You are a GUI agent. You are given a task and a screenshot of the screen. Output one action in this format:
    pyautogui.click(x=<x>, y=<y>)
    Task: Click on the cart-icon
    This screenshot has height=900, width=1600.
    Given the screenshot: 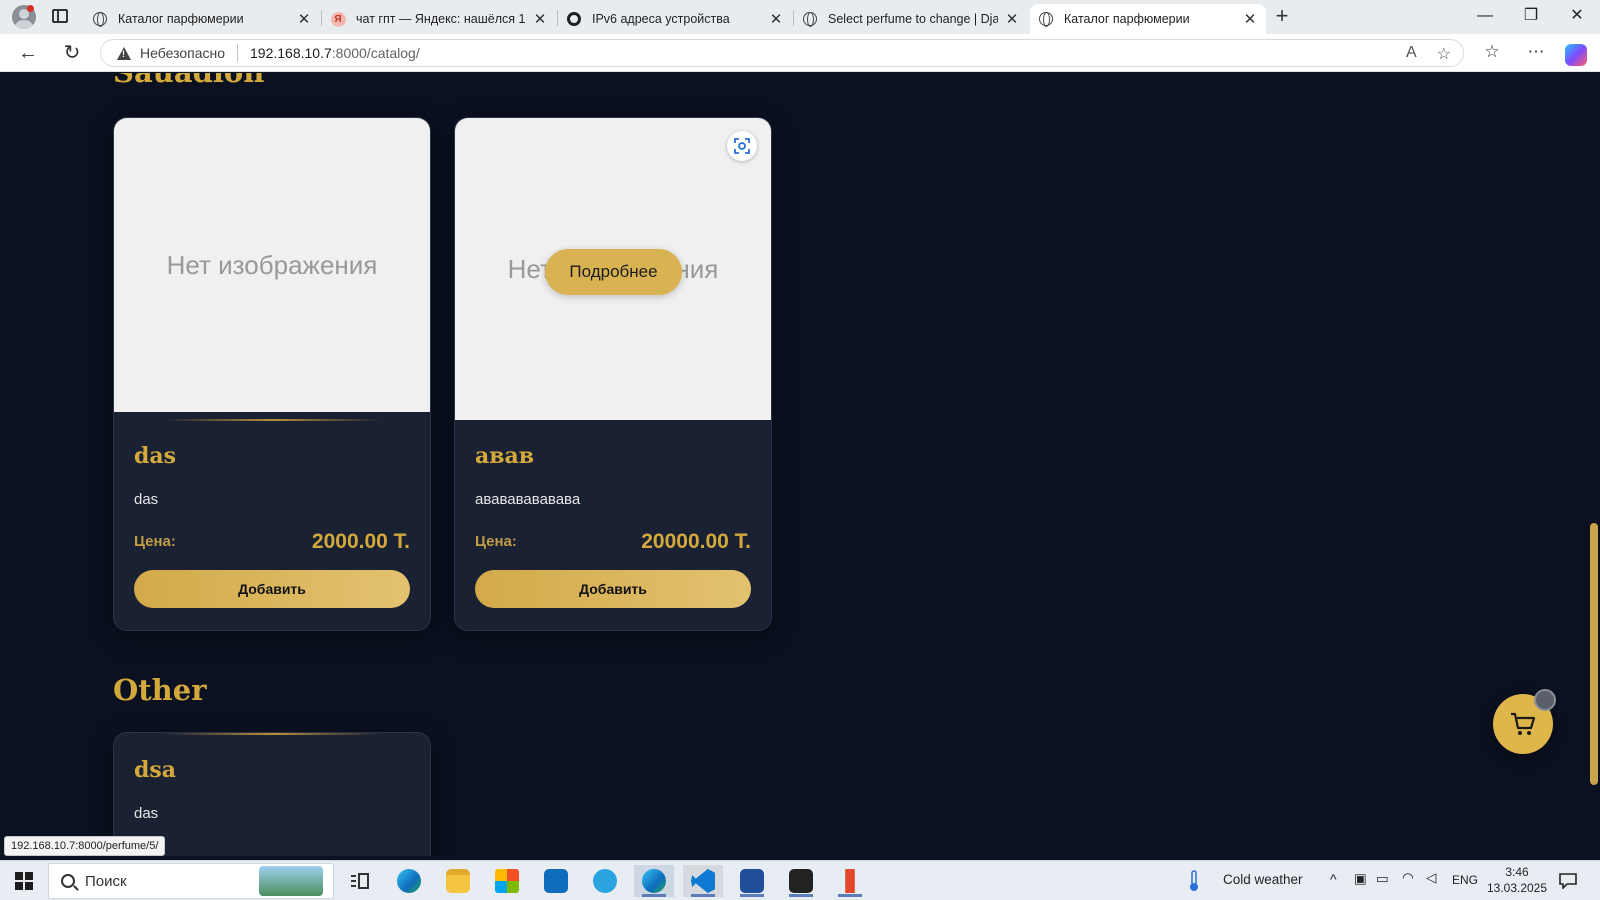 What is the action you would take?
    pyautogui.click(x=1523, y=723)
    